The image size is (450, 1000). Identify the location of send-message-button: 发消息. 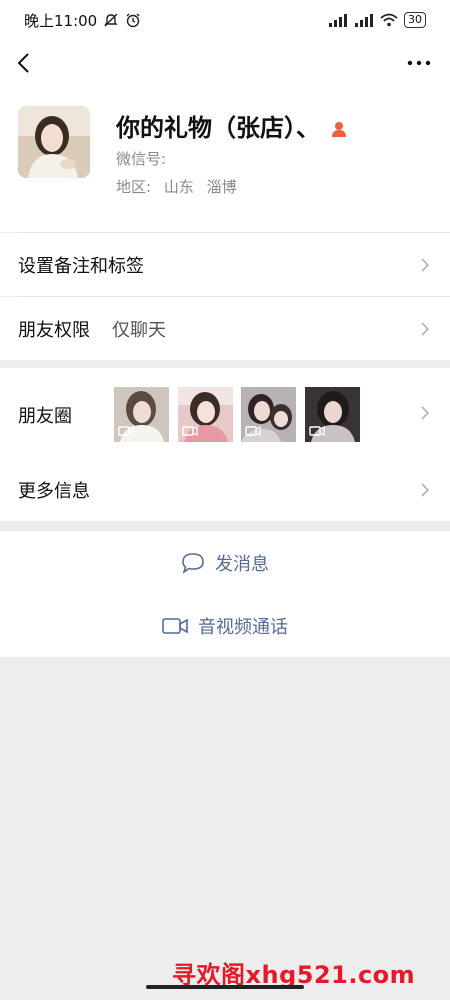
(225, 563).